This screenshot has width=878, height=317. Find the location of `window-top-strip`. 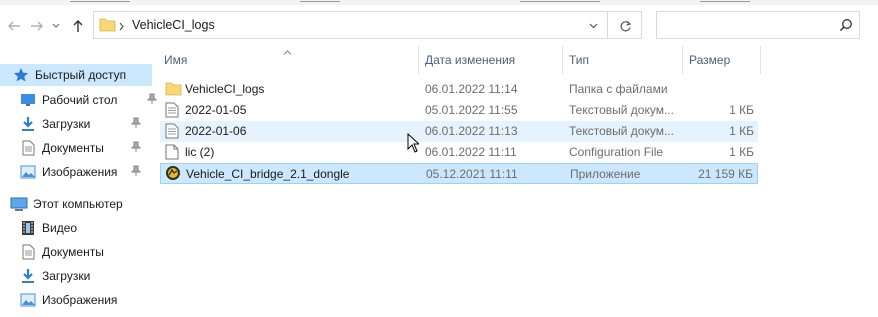

window-top-strip is located at coordinates (439, 2).